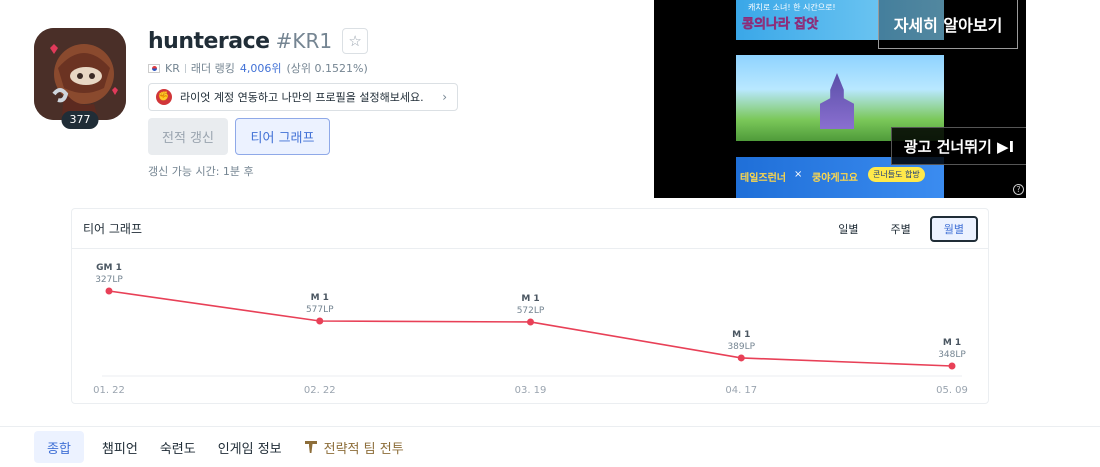  I want to click on tft-icon, so click(311, 447).